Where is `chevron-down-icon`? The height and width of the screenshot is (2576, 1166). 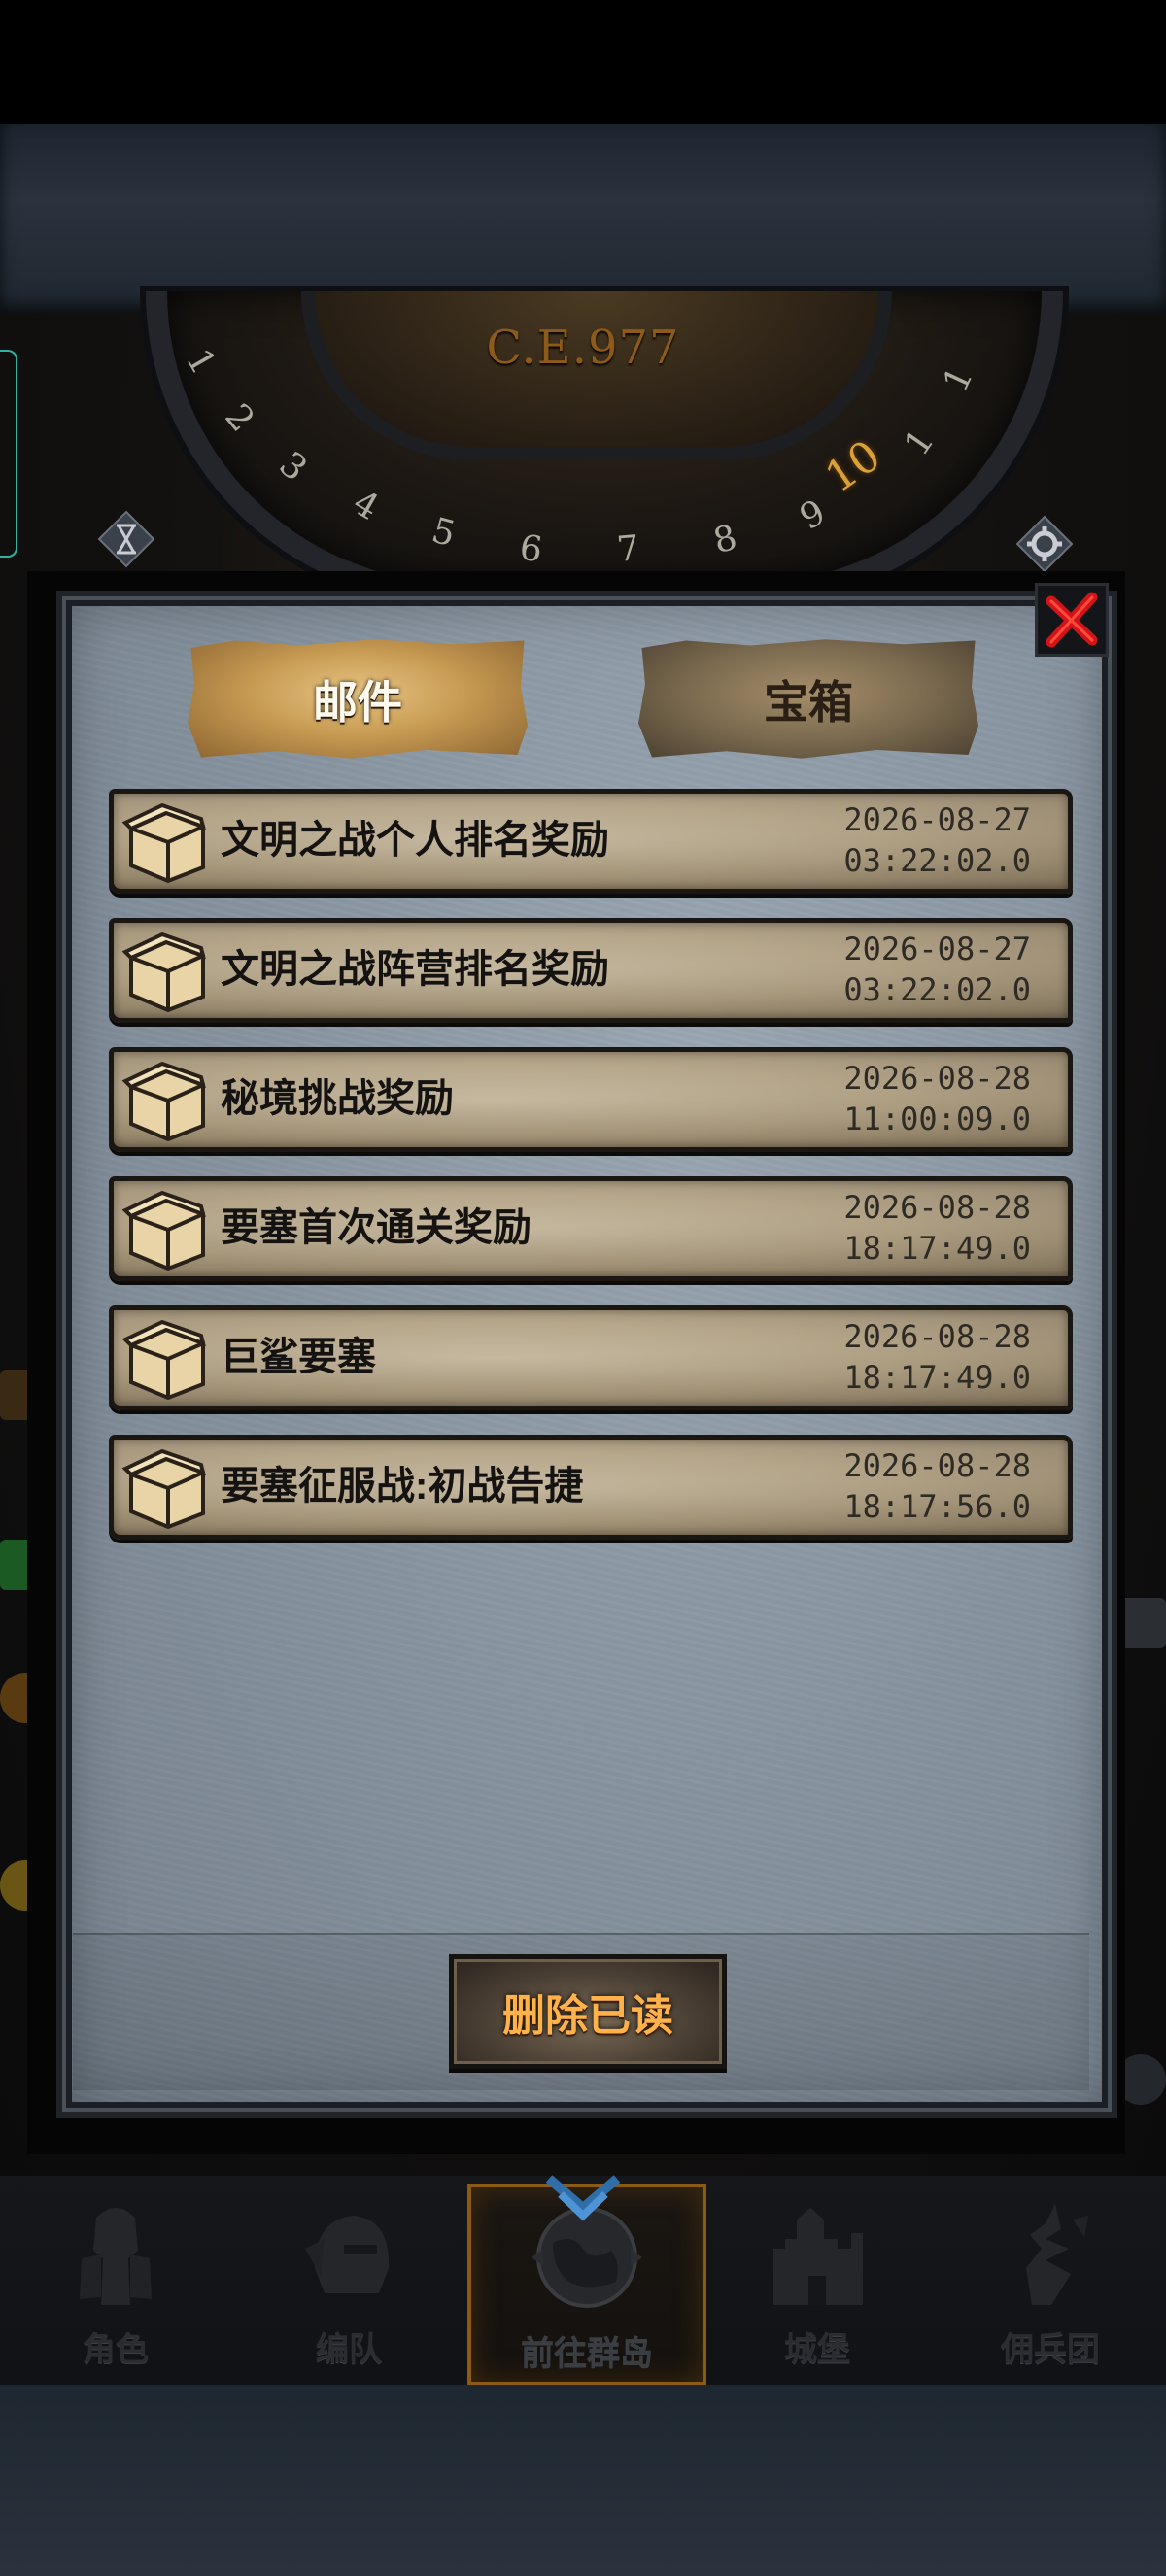 chevron-down-icon is located at coordinates (583, 2198).